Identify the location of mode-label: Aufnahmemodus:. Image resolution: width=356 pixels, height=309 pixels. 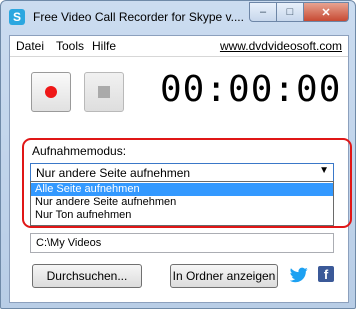
(79, 151).